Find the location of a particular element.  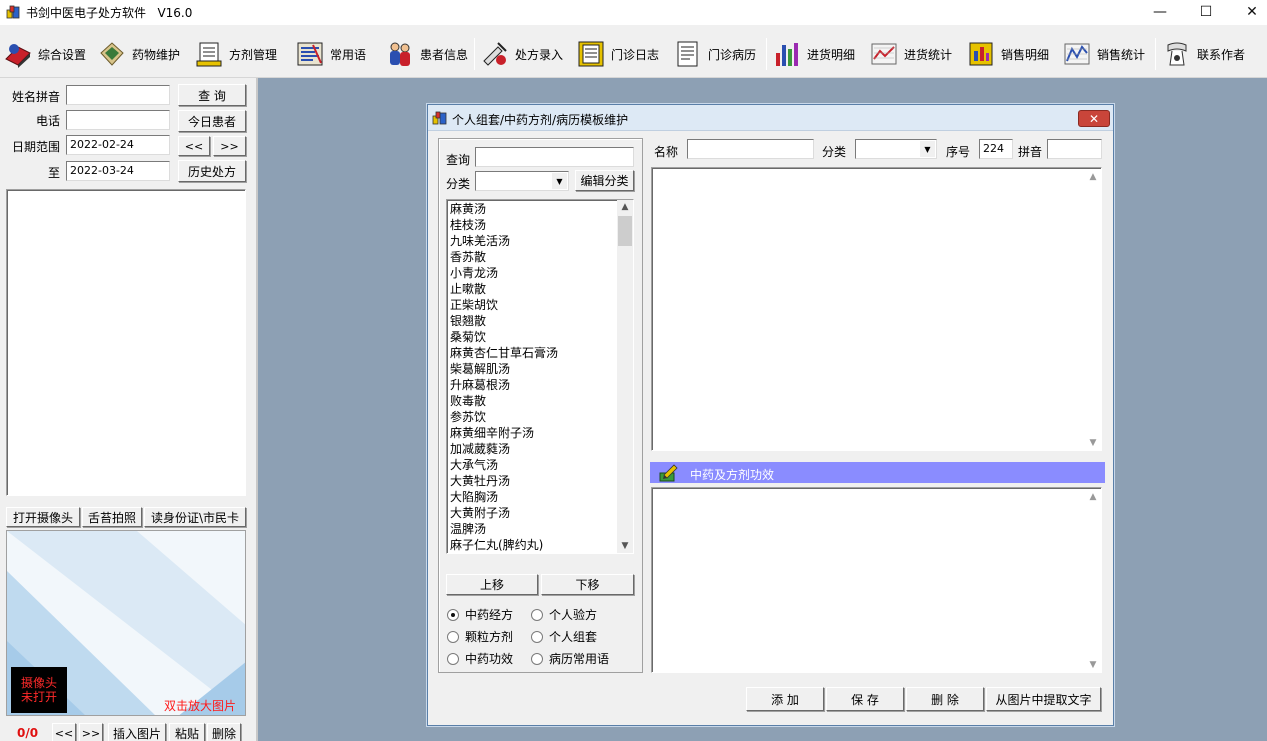

template-content-editor: ▲ ▼ is located at coordinates (876, 309).